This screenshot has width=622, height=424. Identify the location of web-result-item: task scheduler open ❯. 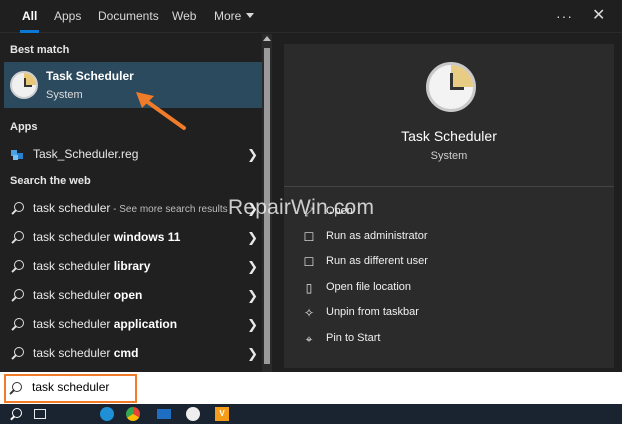
(133, 295).